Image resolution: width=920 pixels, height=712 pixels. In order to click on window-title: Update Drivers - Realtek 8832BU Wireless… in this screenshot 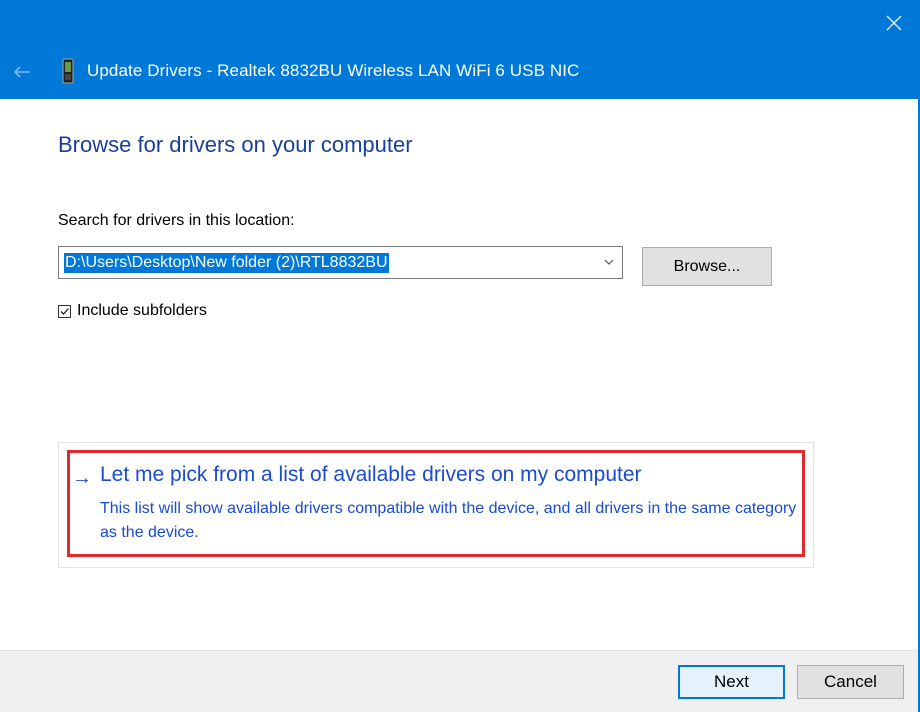, I will do `click(333, 70)`.